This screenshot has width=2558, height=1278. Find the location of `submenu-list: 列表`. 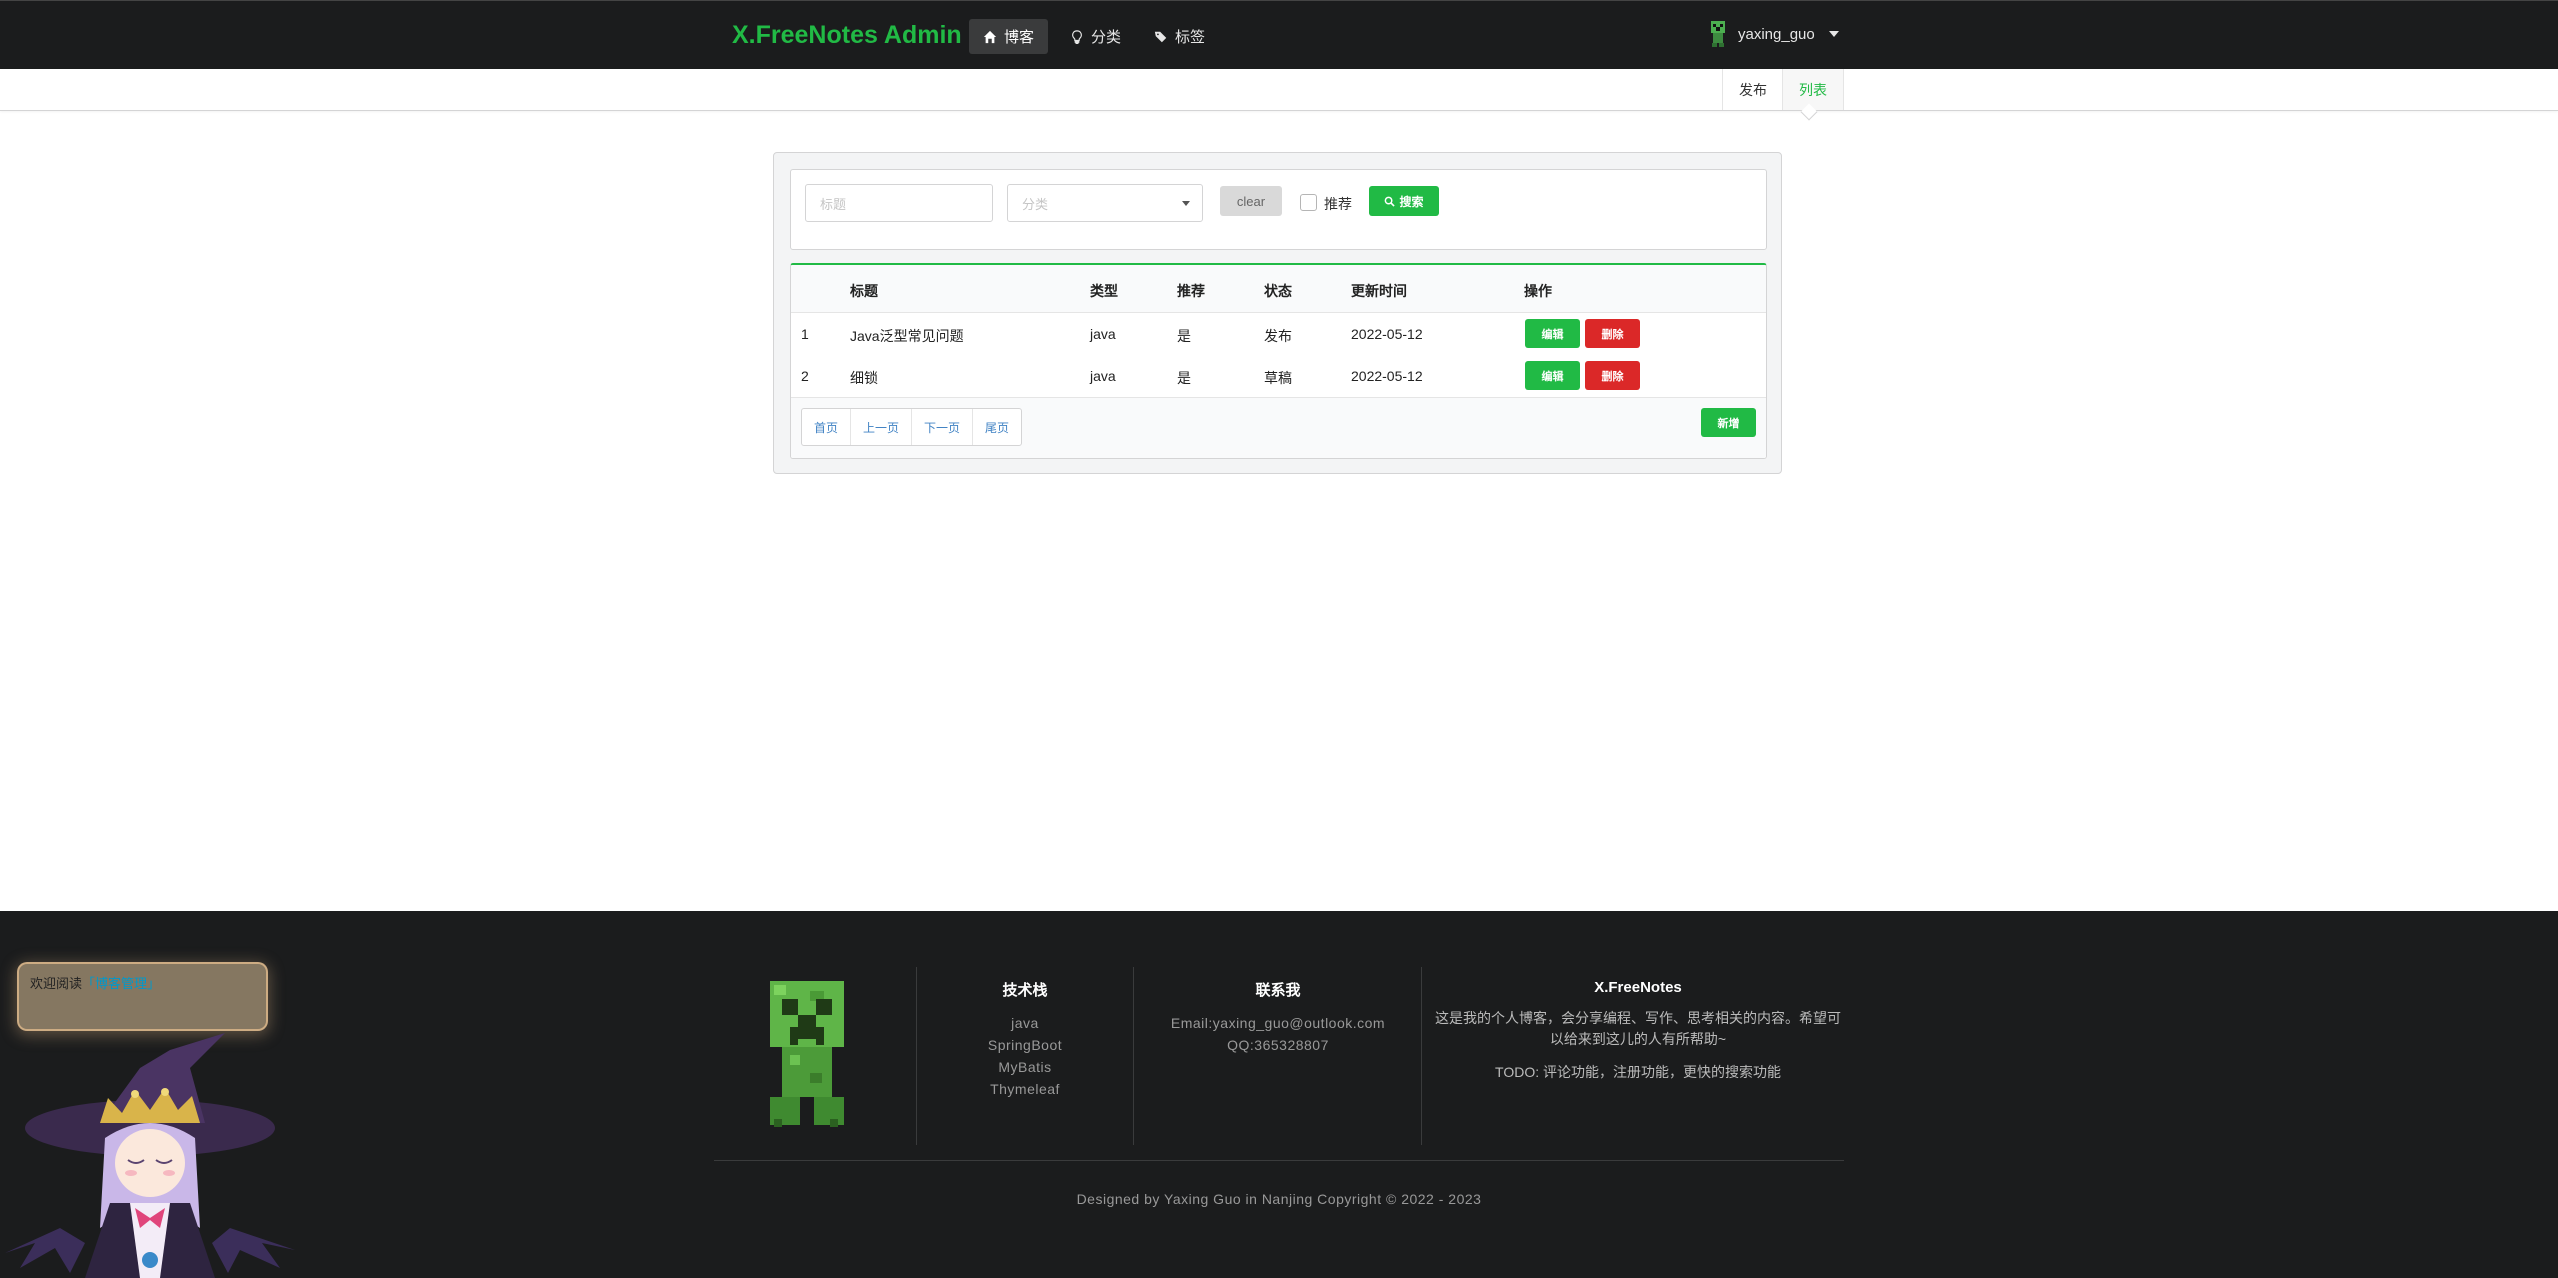

submenu-list: 列表 is located at coordinates (1813, 89).